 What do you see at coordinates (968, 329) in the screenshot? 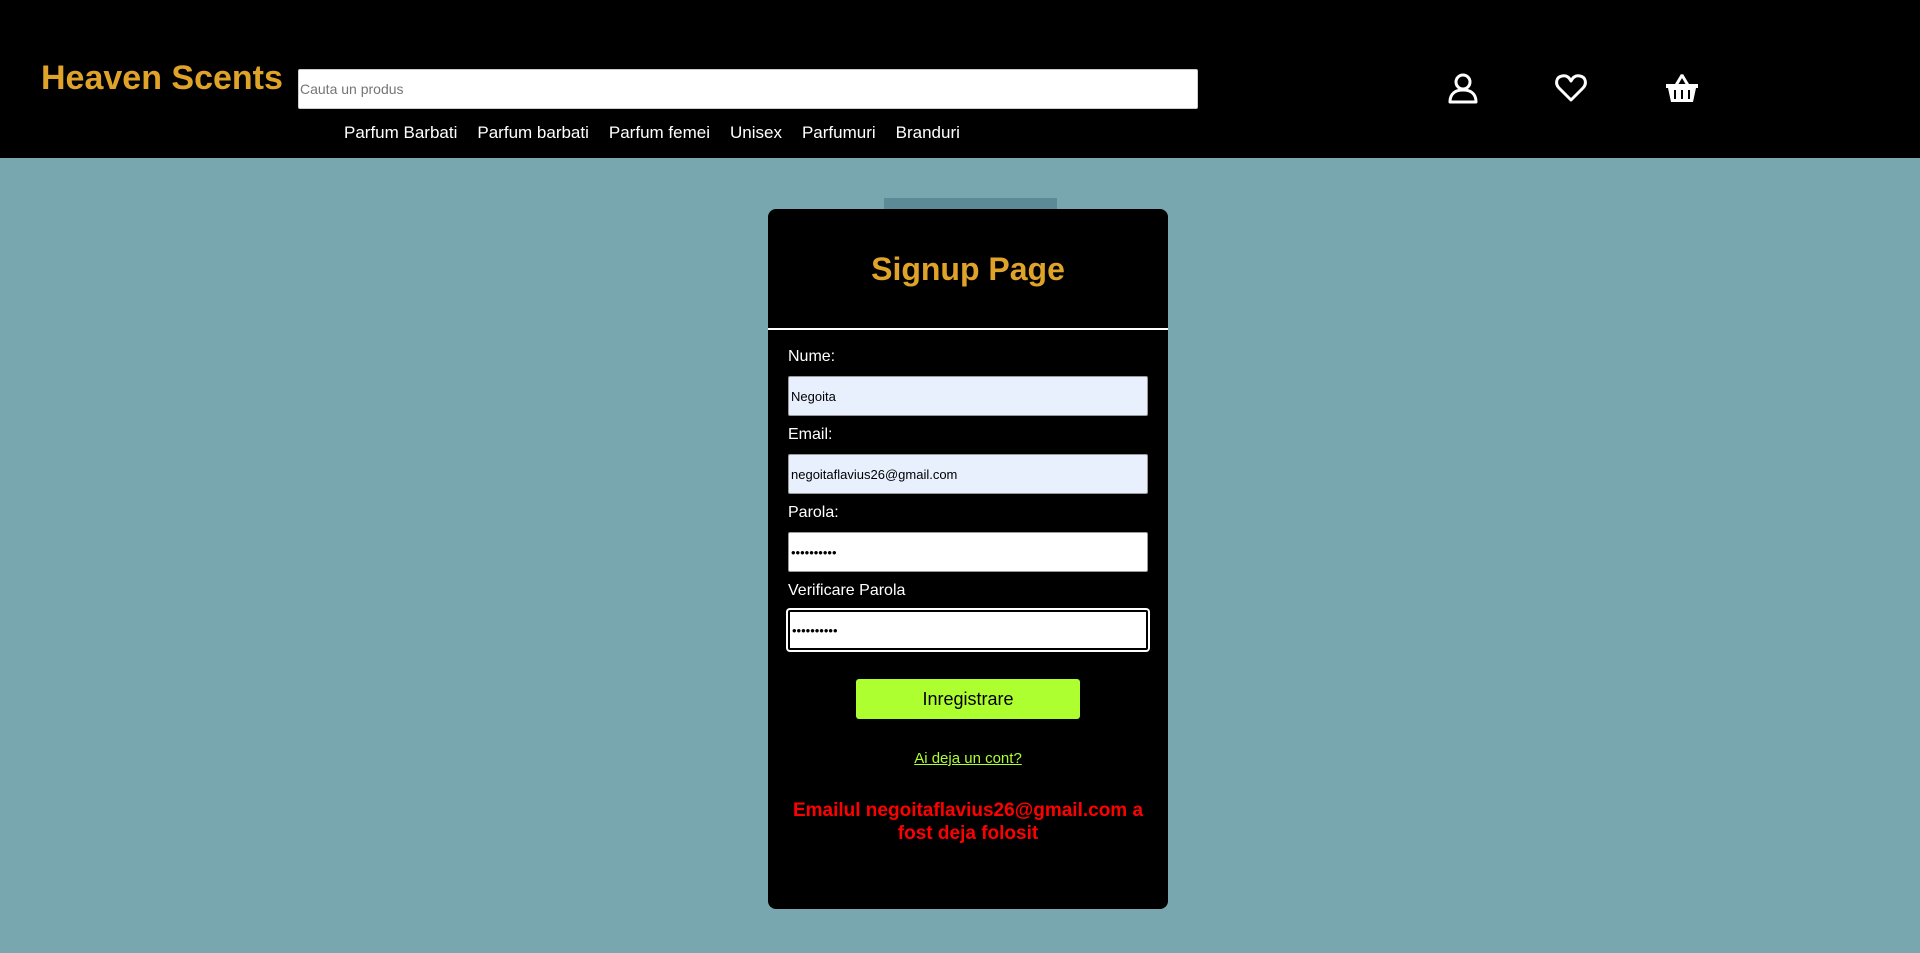
I see `divider` at bounding box center [968, 329].